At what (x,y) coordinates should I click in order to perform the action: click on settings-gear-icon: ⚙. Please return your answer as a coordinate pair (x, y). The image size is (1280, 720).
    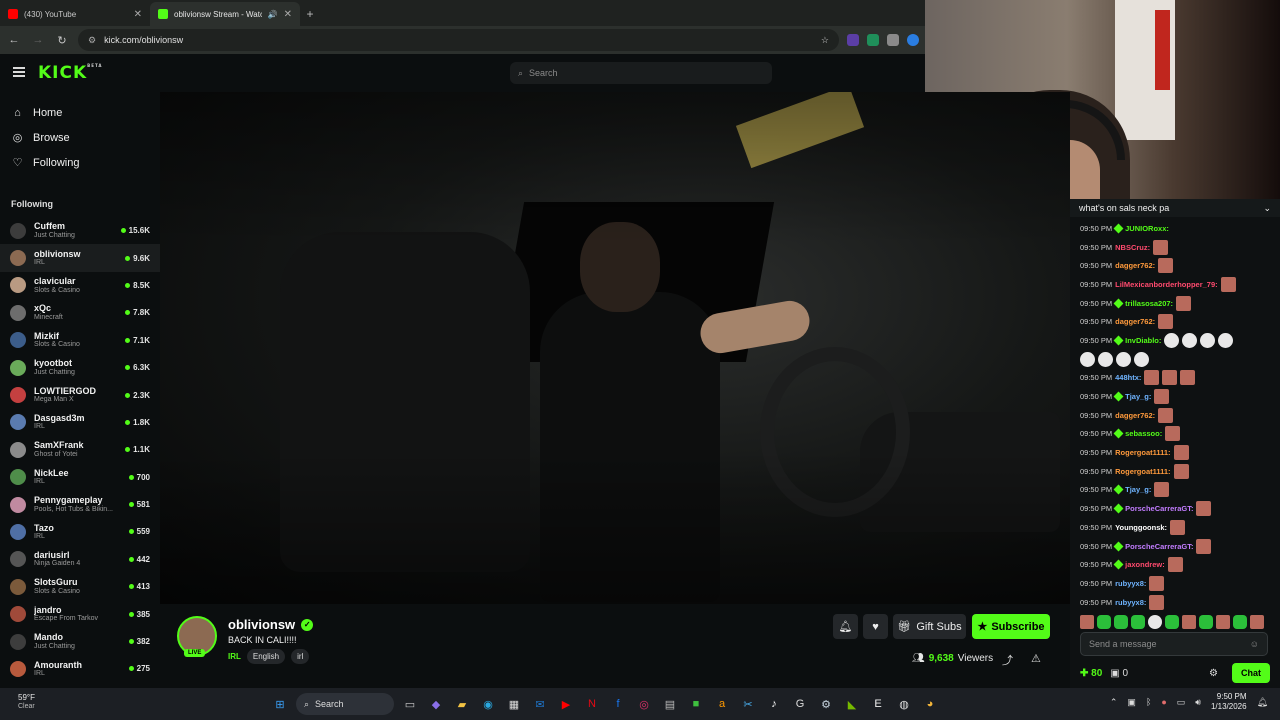
    Looking at the image, I should click on (1213, 673).